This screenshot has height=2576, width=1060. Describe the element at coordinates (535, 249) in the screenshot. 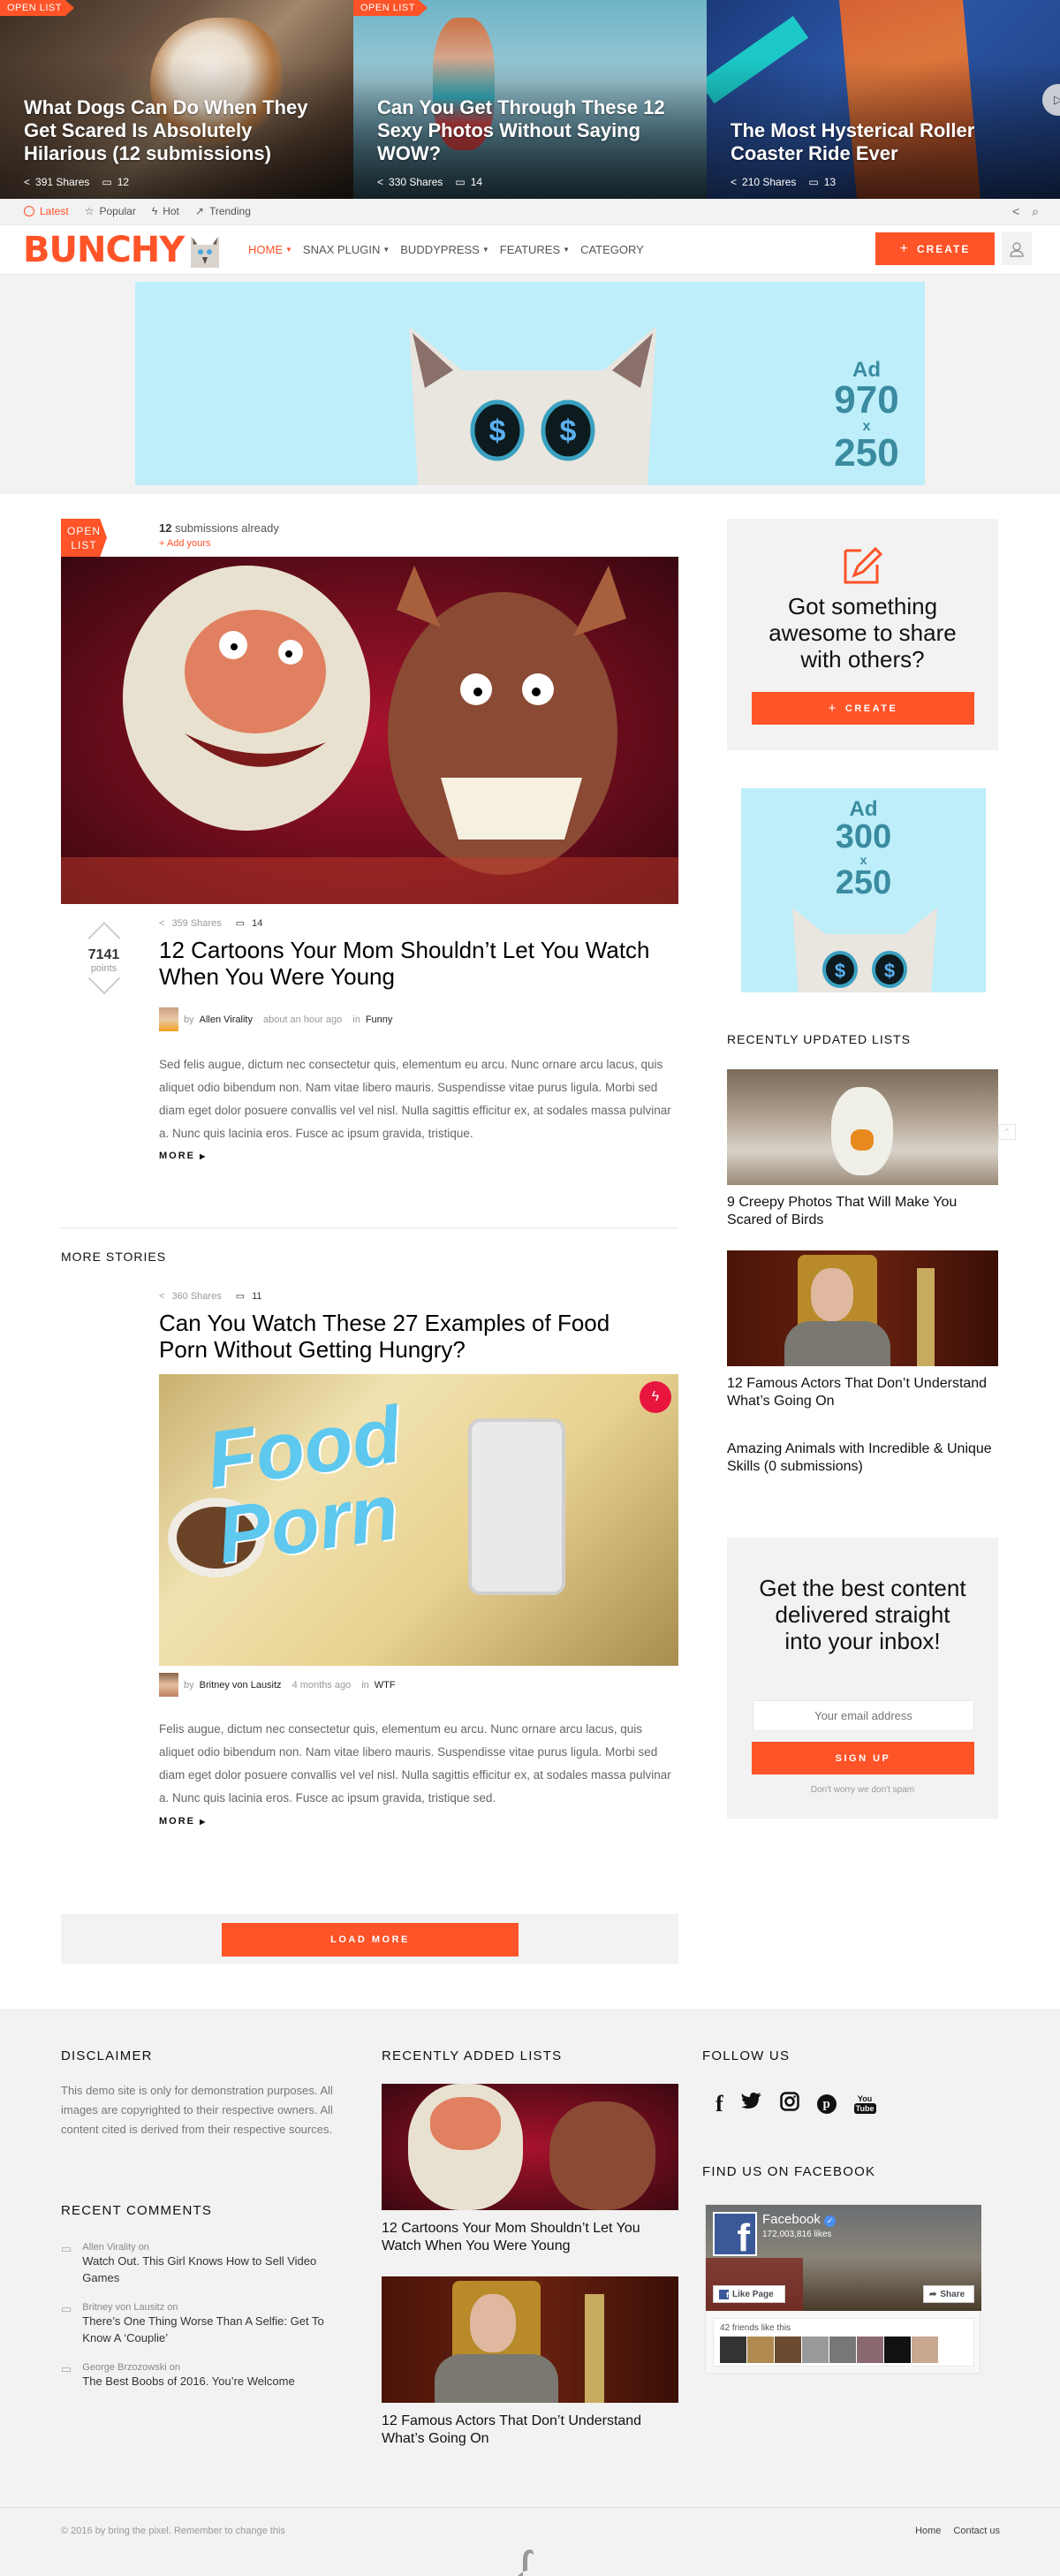

I see `nav-features: FEATURES ▼` at that location.